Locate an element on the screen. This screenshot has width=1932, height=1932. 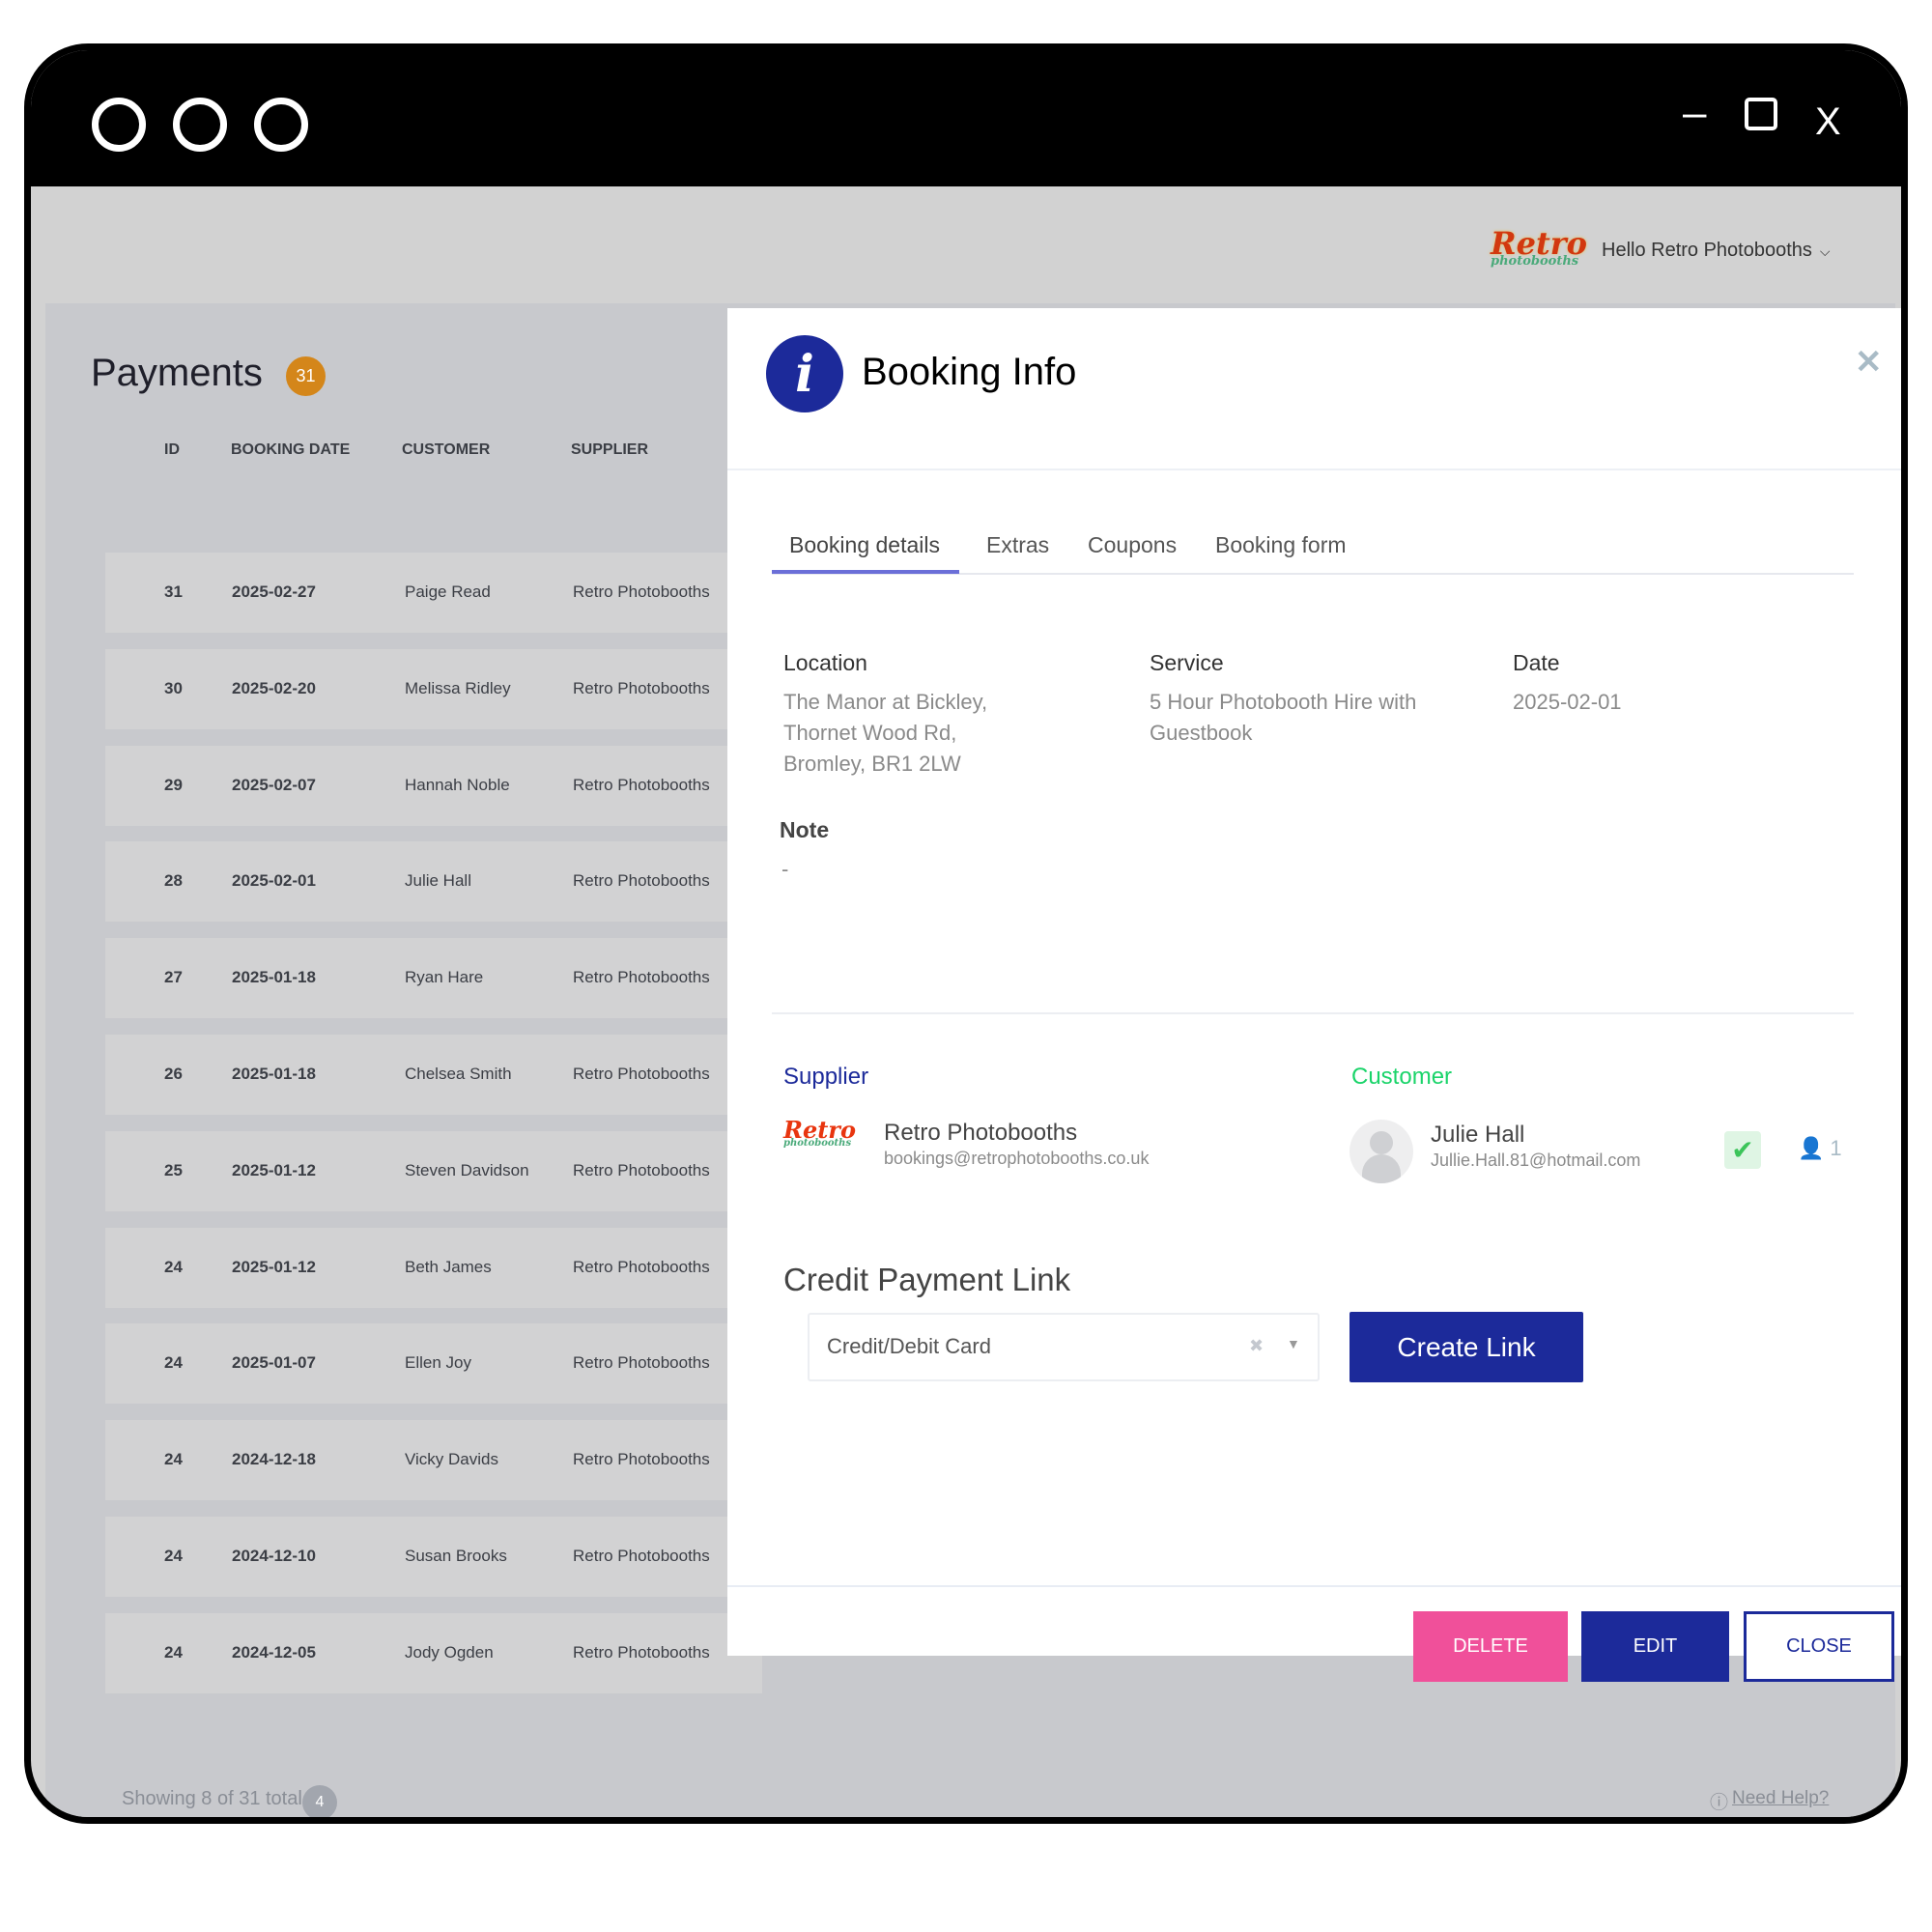
tab-coupons: Coupons is located at coordinates (1132, 545).